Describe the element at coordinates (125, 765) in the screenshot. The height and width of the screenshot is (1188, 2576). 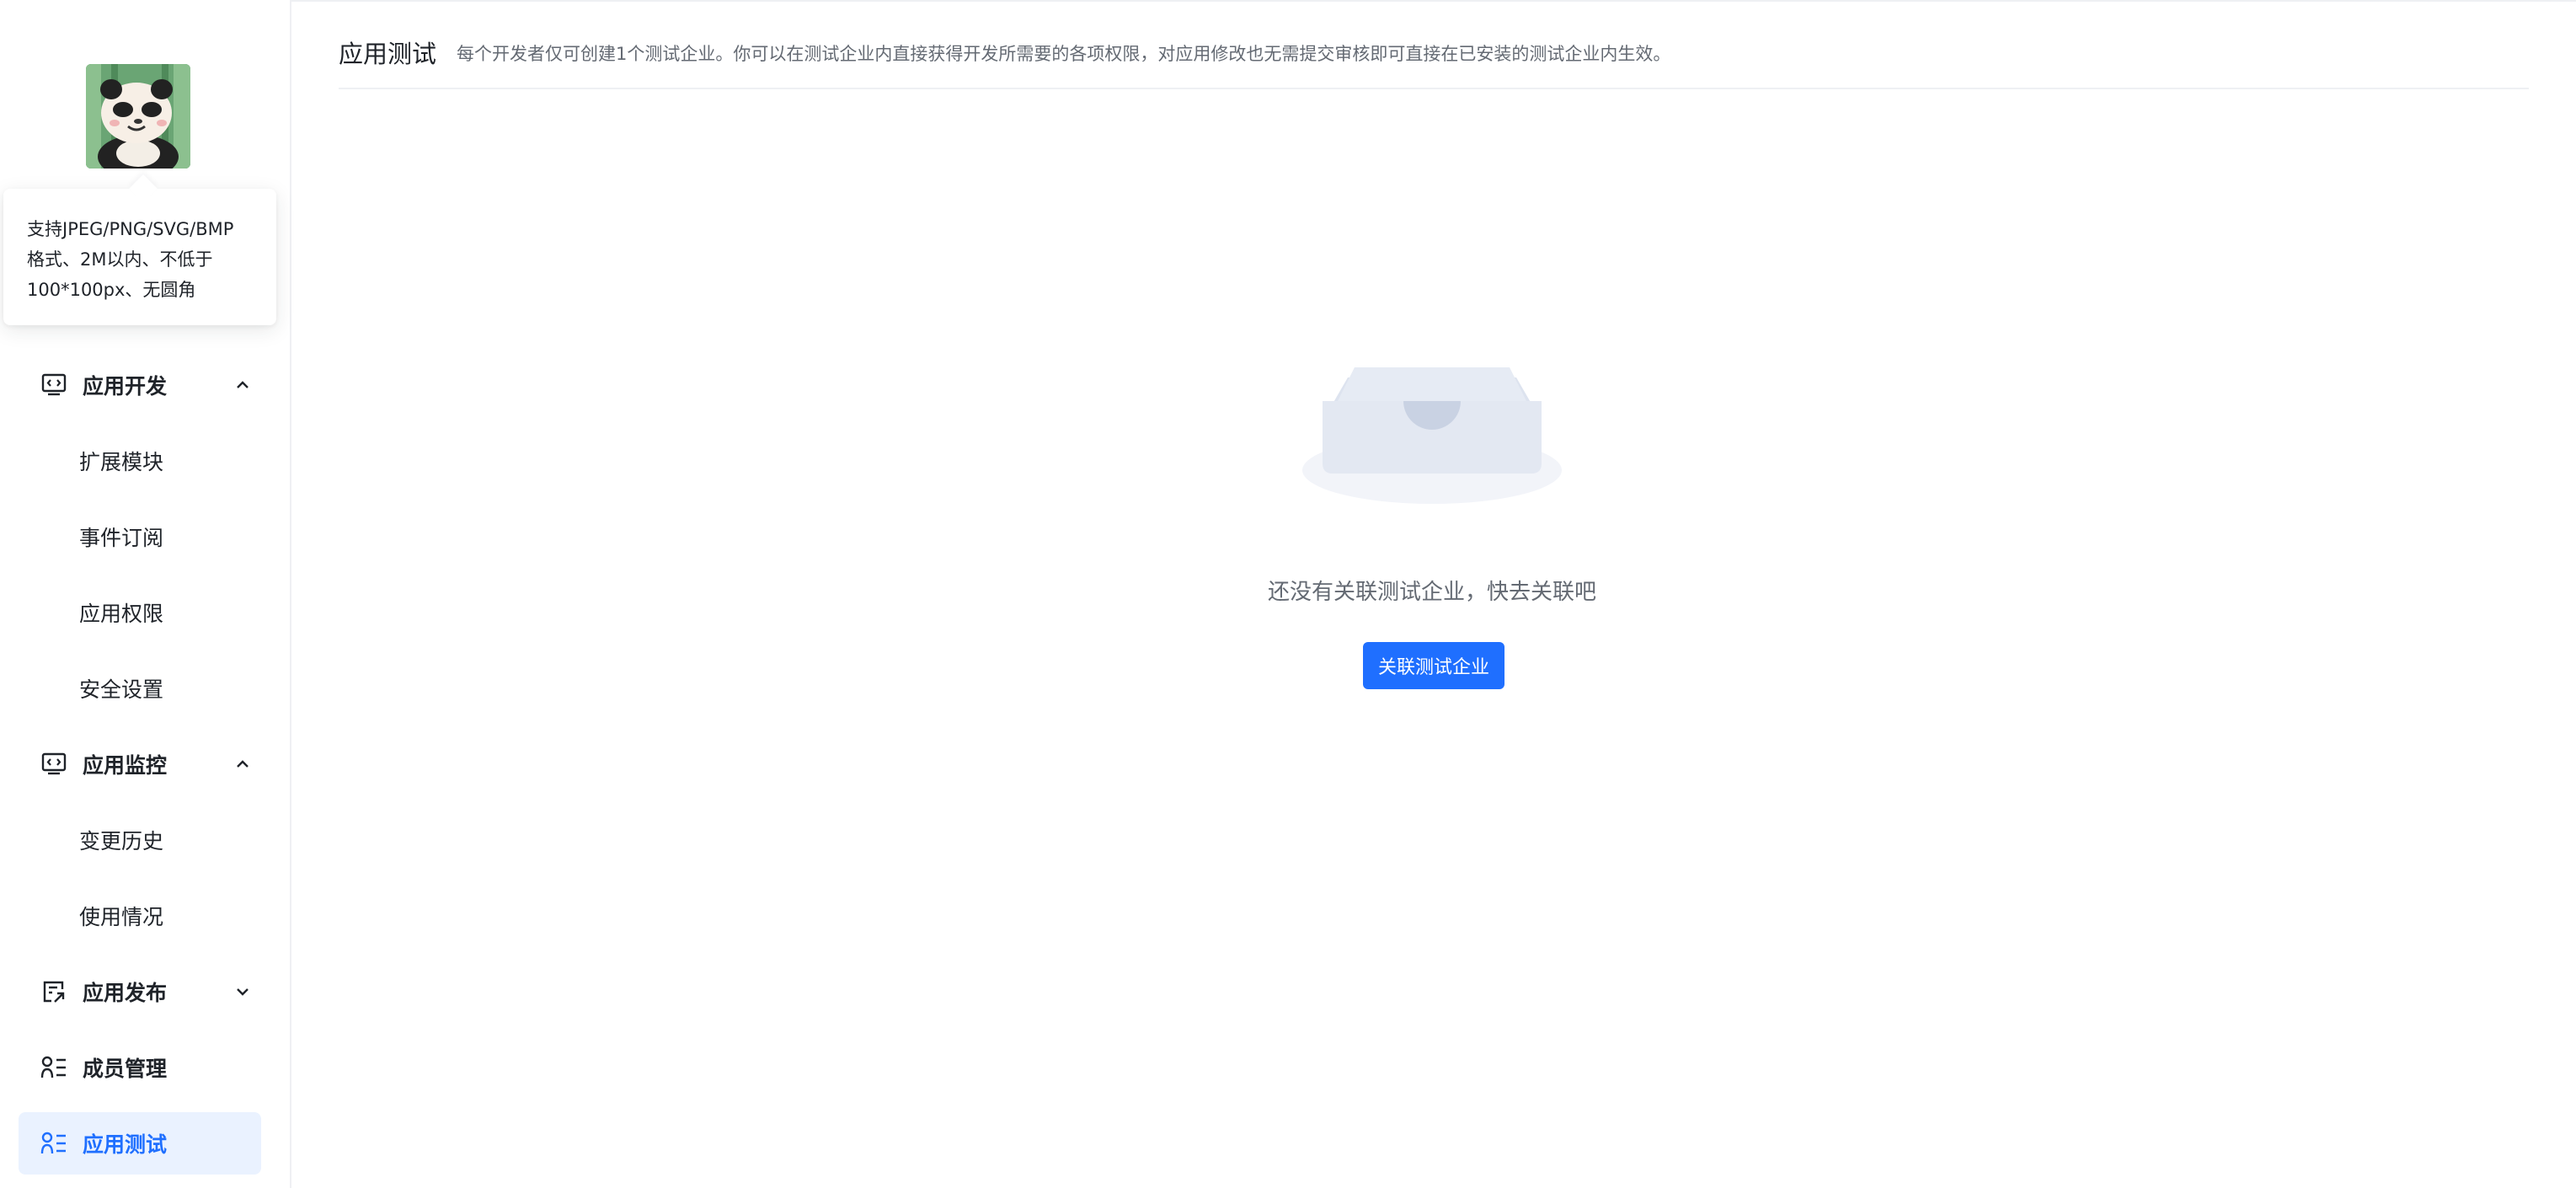
I see `nav-group-label: 应用监控` at that location.